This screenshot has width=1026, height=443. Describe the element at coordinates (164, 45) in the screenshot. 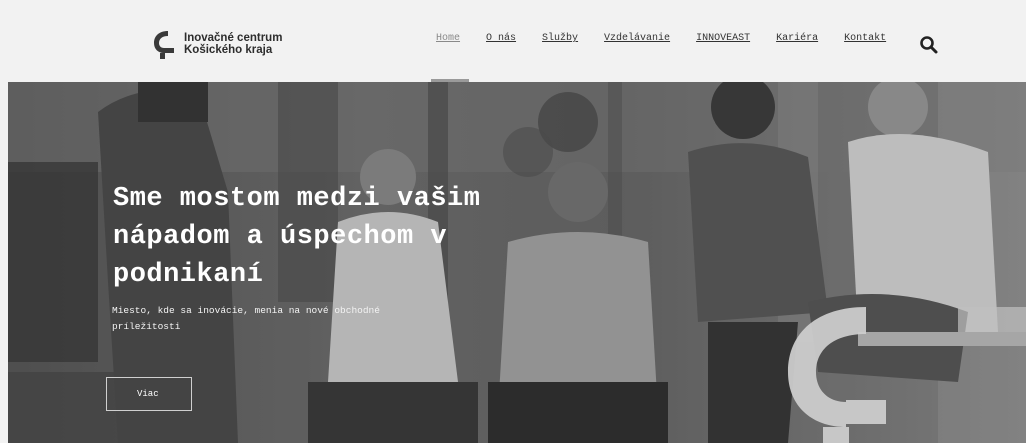

I see `logo-icon` at that location.